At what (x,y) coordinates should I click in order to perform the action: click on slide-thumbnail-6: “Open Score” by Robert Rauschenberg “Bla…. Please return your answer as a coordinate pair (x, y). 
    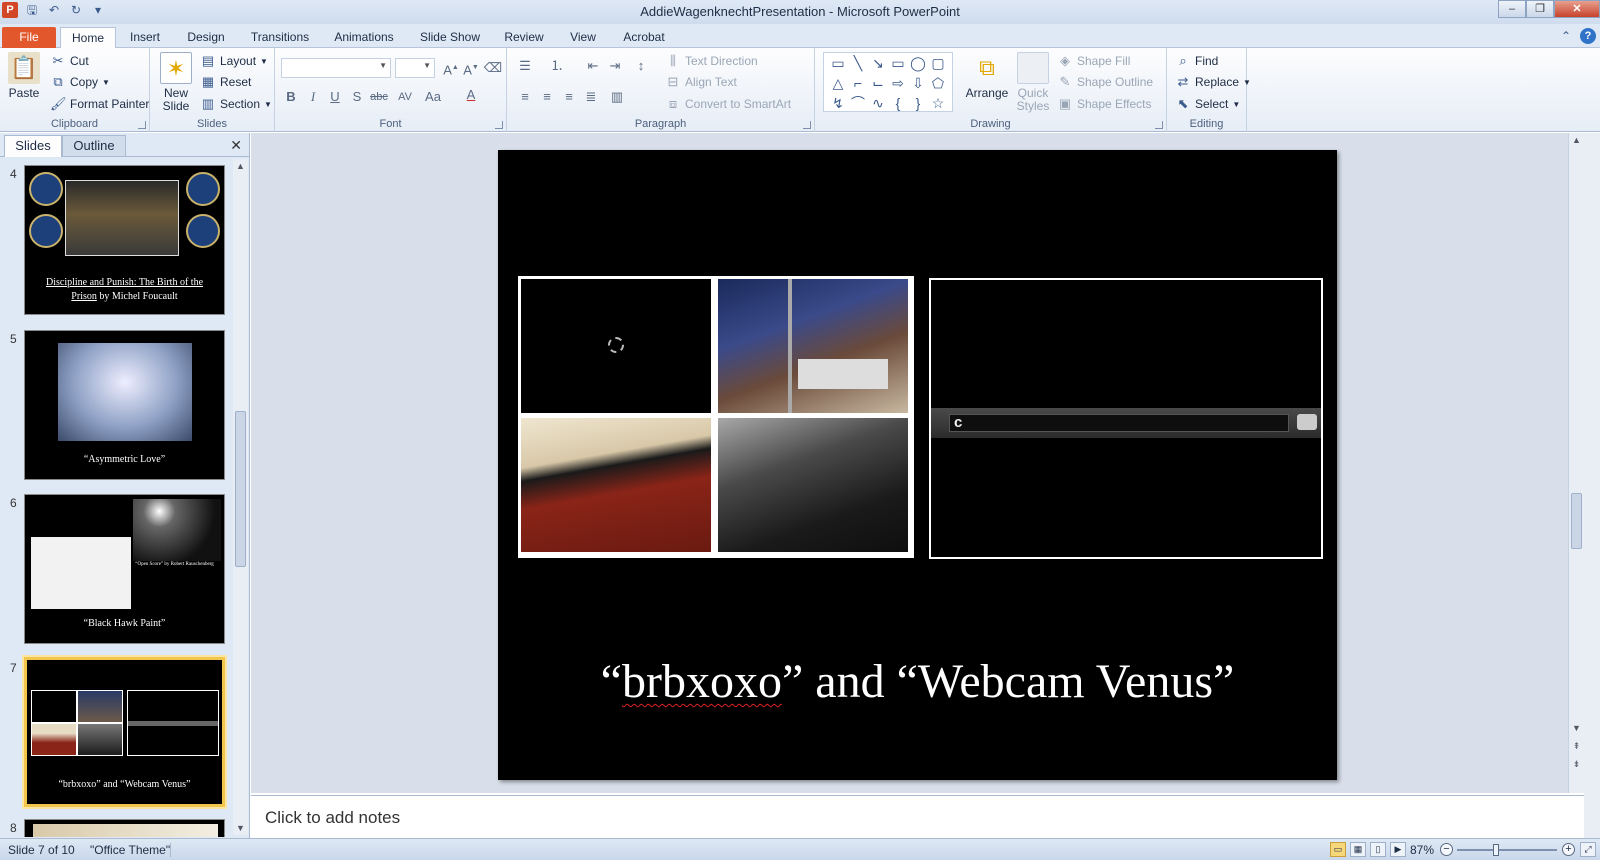
    Looking at the image, I should click on (124, 569).